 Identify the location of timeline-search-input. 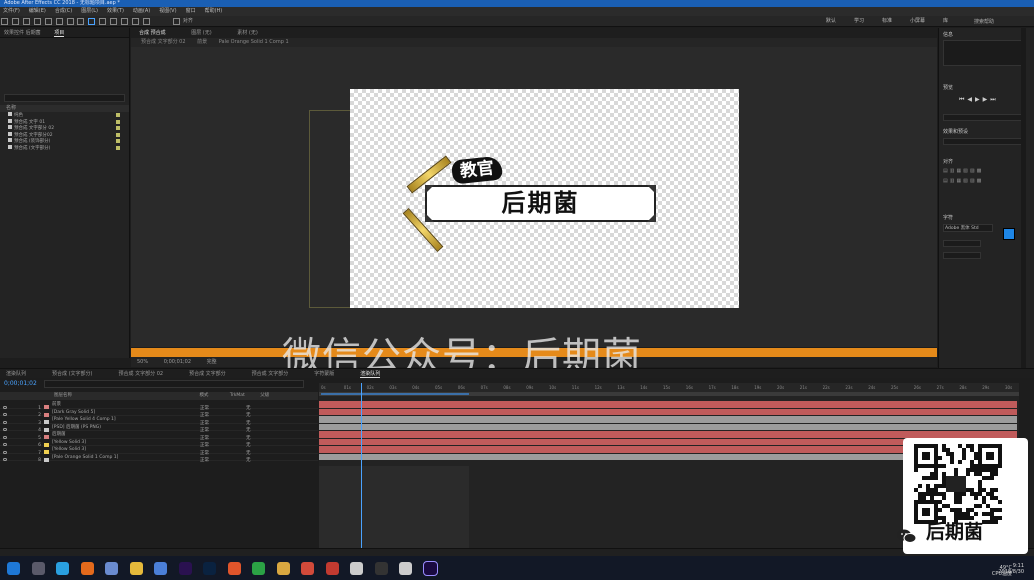
(174, 384).